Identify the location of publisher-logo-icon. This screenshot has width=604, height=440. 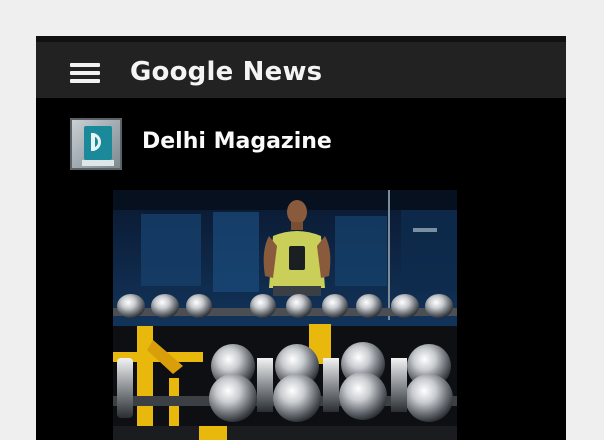
(96, 144).